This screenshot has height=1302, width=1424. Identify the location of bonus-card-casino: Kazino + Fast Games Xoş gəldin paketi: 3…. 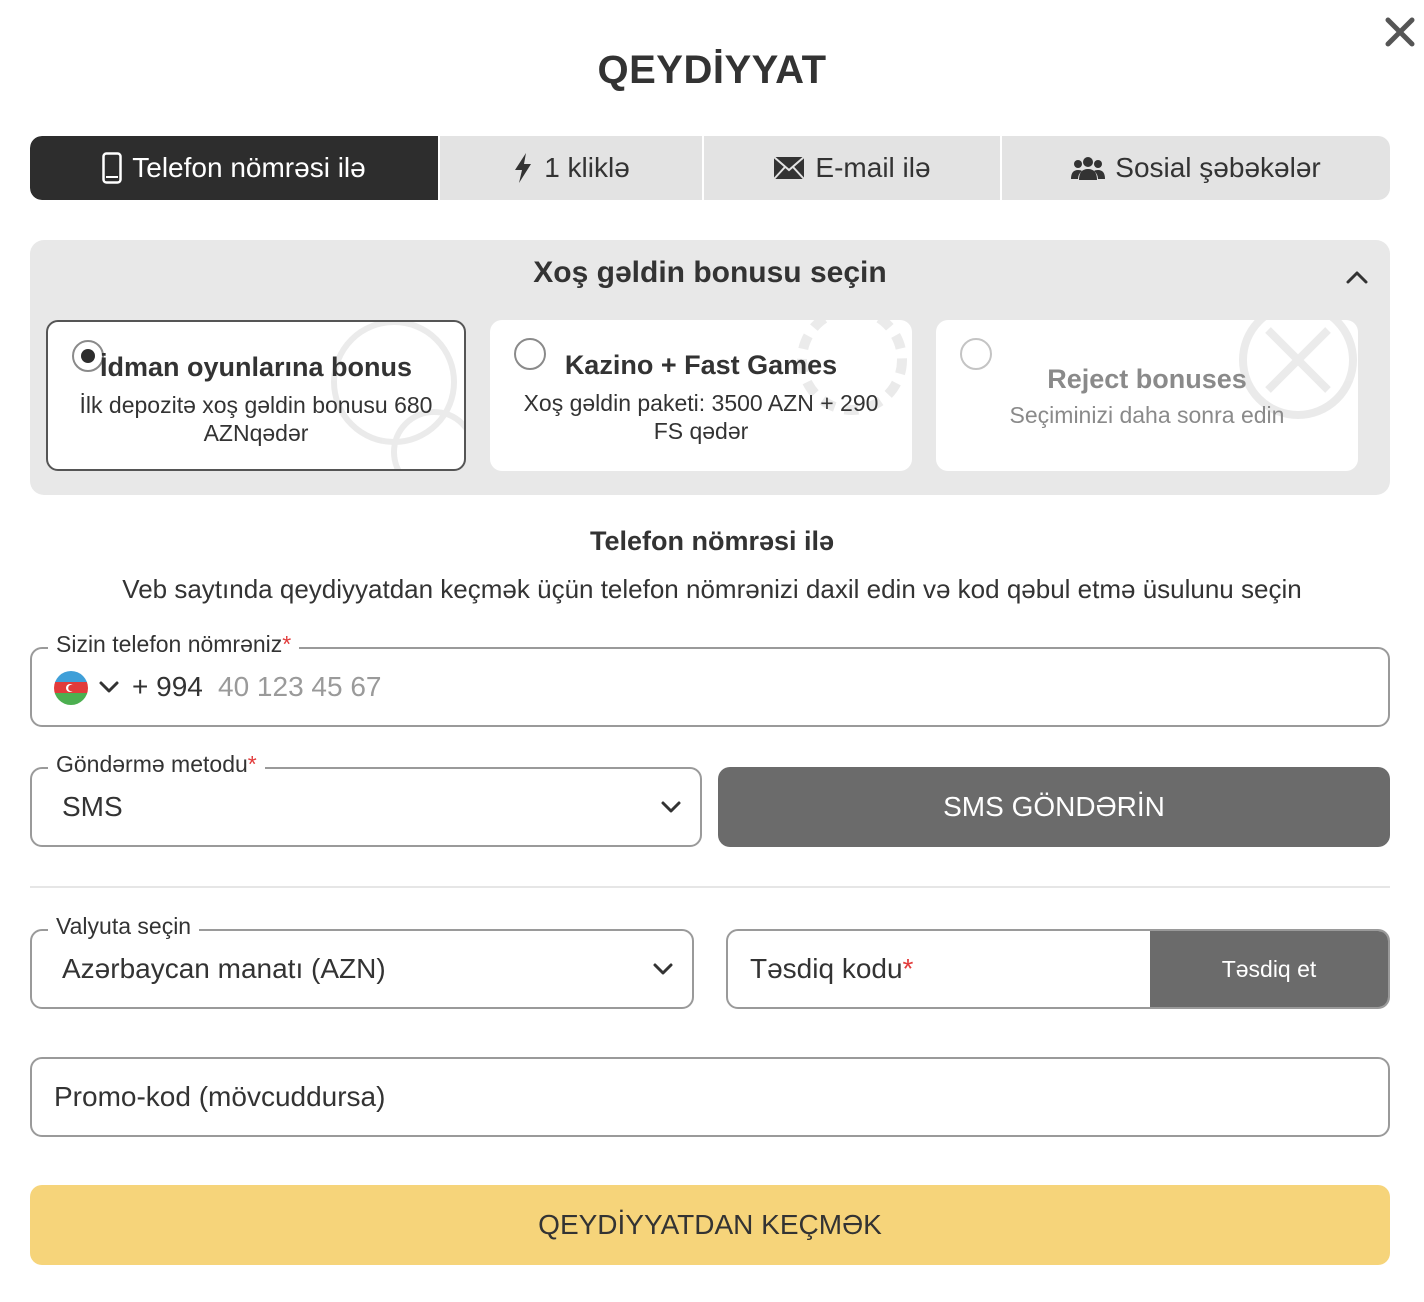
(701, 395).